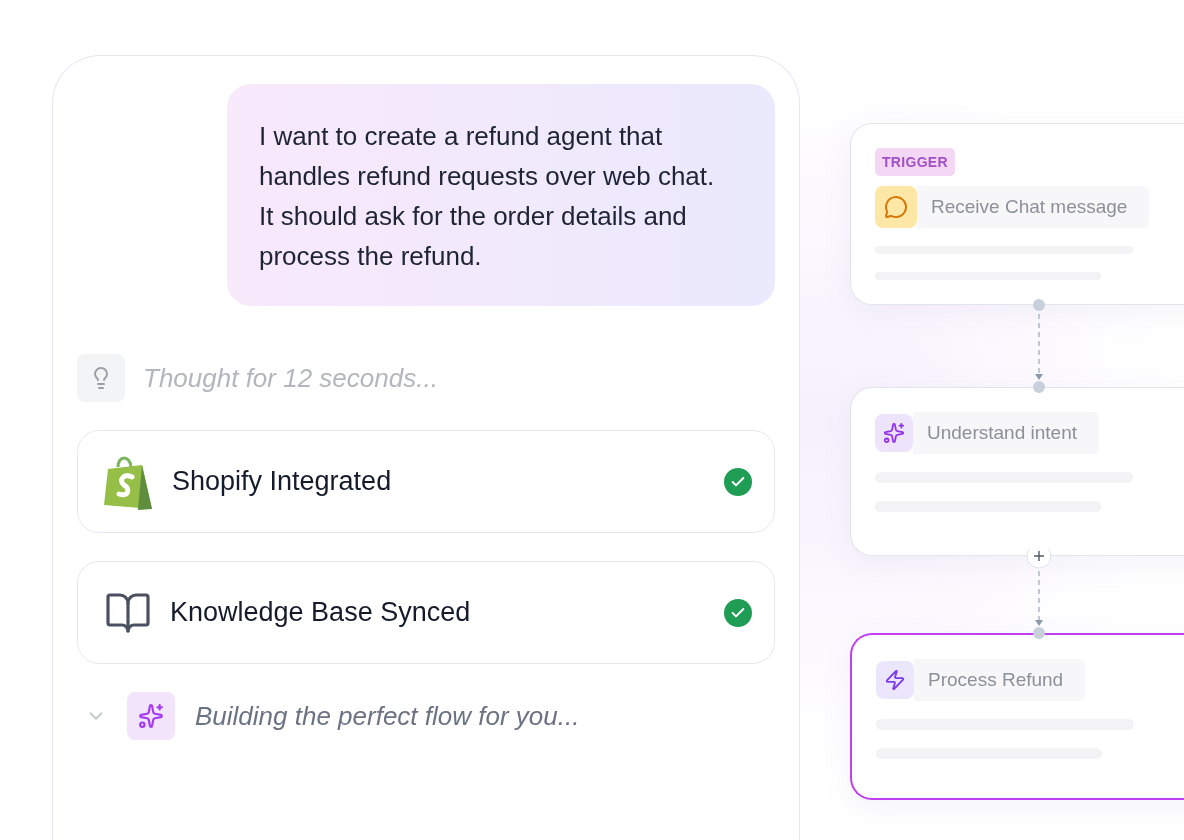 The image size is (1184, 840). What do you see at coordinates (896, 207) in the screenshot?
I see `chat-icon` at bounding box center [896, 207].